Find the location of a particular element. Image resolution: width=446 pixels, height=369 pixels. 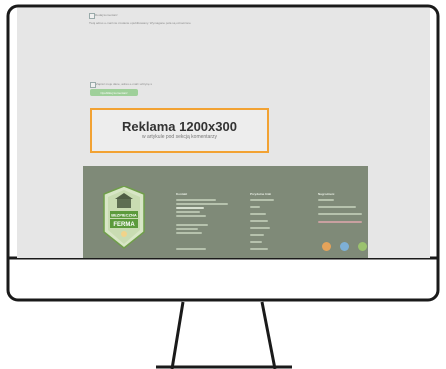

farm-logo: BEZPIECZNA FERMA is located at coordinates (124, 217).